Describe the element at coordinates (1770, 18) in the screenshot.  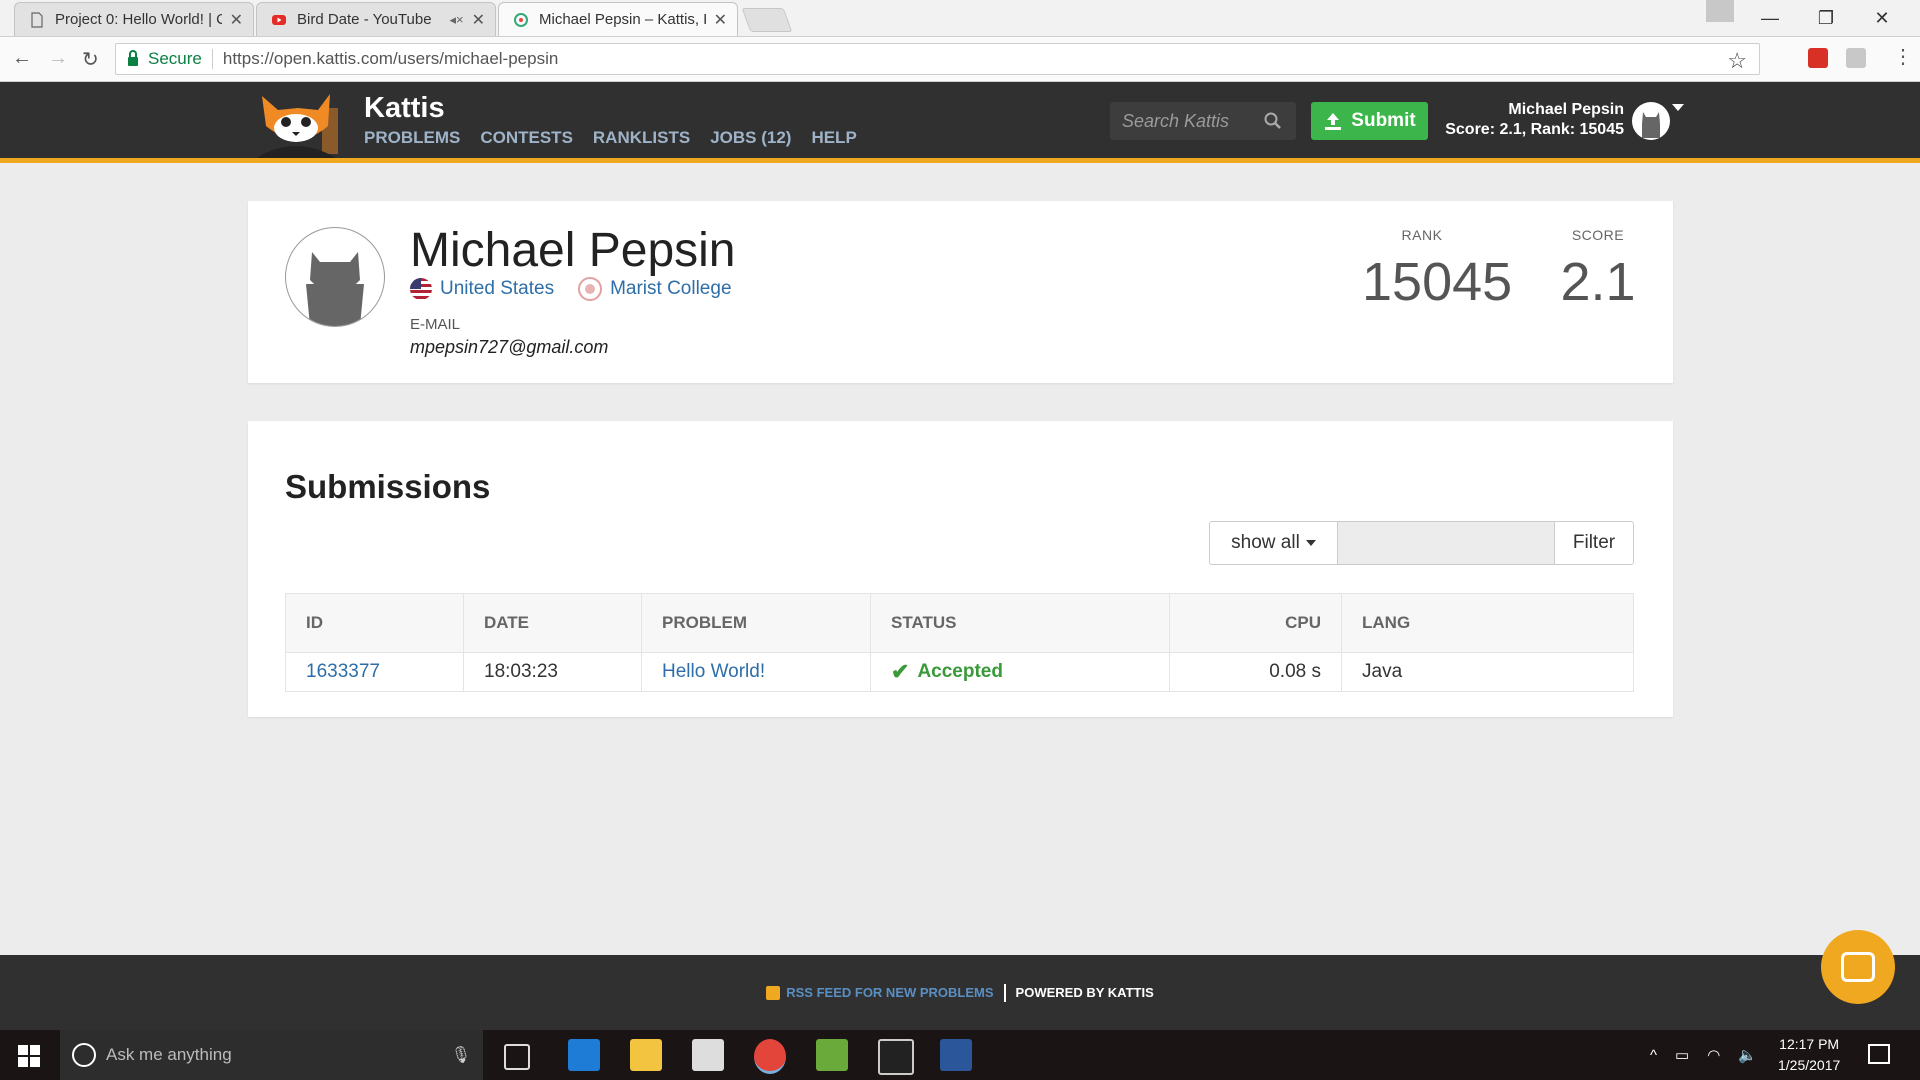
I see `minimize-icon: —` at that location.